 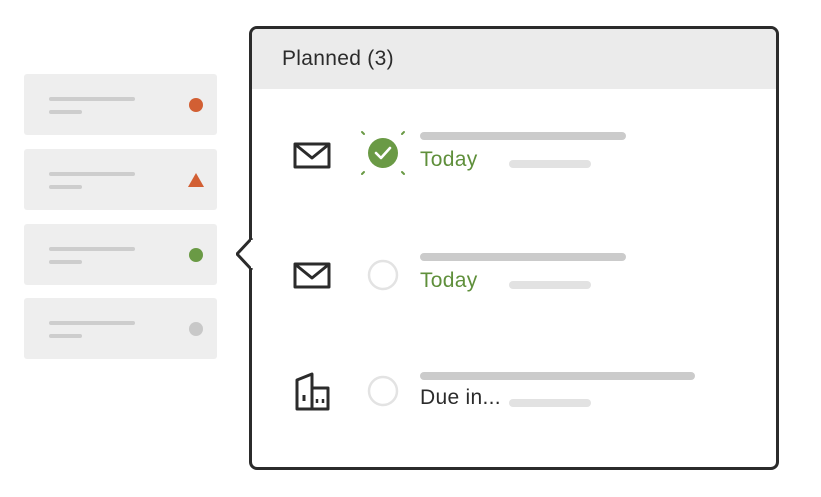 I want to click on popover-title: Planned (3), so click(x=338, y=58).